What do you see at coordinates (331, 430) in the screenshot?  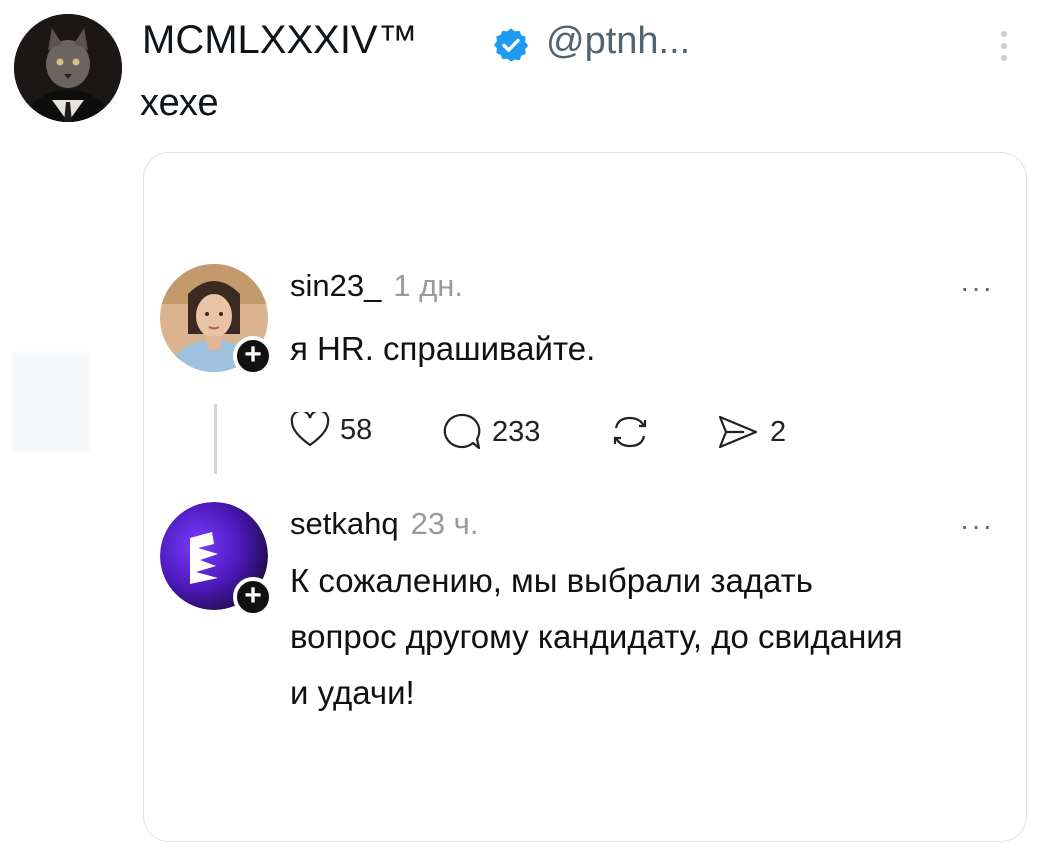 I see `like-action: 58` at bounding box center [331, 430].